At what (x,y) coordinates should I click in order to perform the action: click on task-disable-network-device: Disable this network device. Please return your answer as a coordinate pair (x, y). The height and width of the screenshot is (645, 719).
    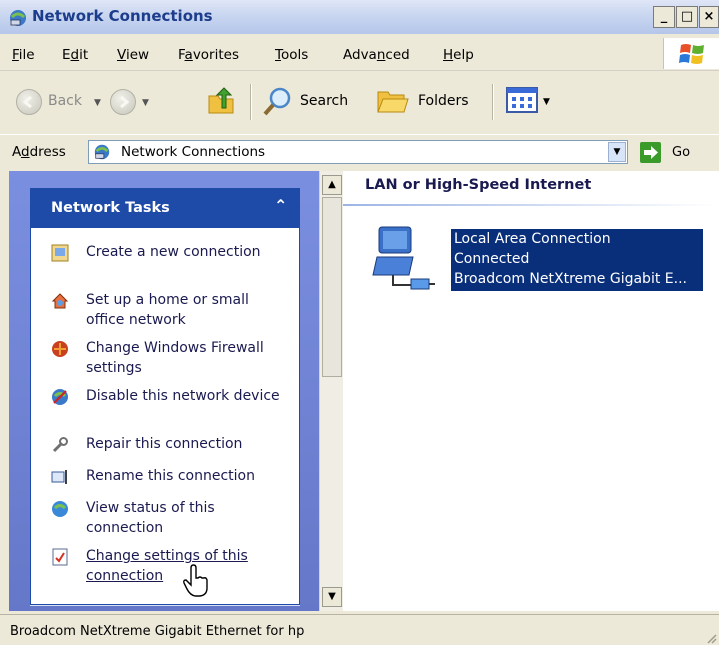
    Looking at the image, I should click on (171, 406).